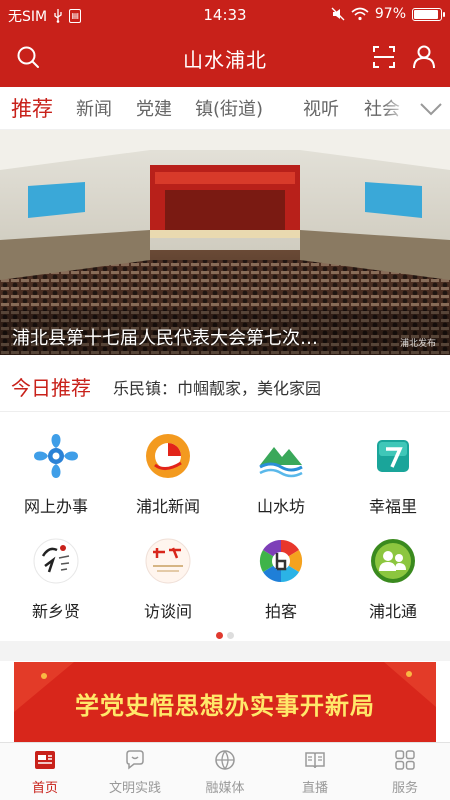  Describe the element at coordinates (281, 462) in the screenshot. I see `shanshuifang-icon` at that location.